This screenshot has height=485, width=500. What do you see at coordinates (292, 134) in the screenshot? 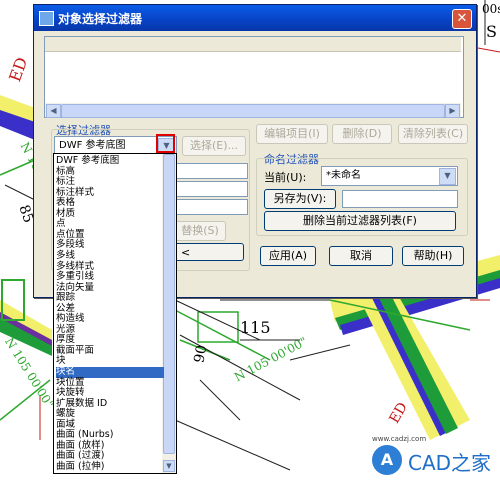
I see `edit-item-button: 编辑项目(I)` at bounding box center [292, 134].